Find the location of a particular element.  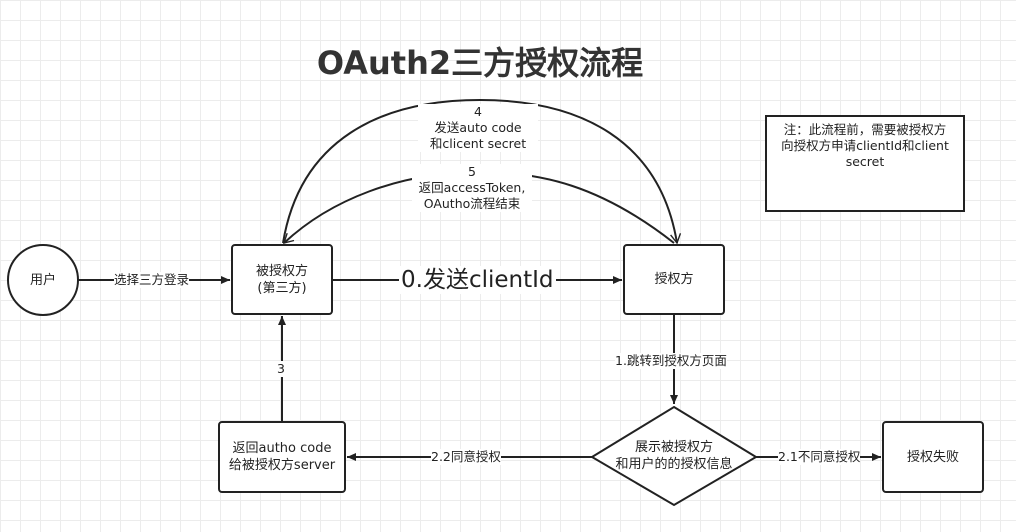

step4-number: 4 is located at coordinates (478, 111).